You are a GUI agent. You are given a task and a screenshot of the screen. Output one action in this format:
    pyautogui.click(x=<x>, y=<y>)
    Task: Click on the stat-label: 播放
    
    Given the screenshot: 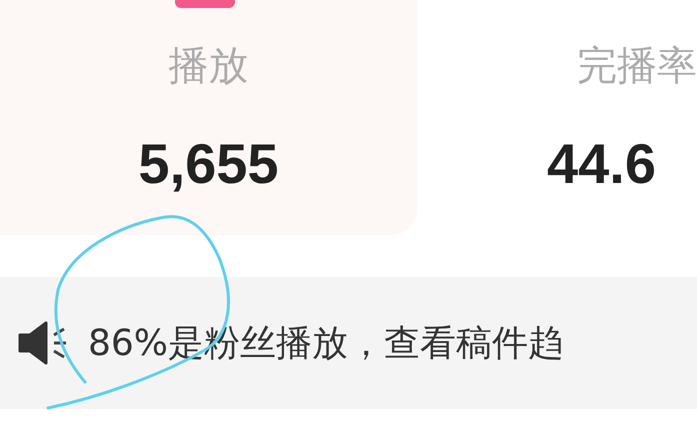 What is the action you would take?
    pyautogui.click(x=208, y=66)
    